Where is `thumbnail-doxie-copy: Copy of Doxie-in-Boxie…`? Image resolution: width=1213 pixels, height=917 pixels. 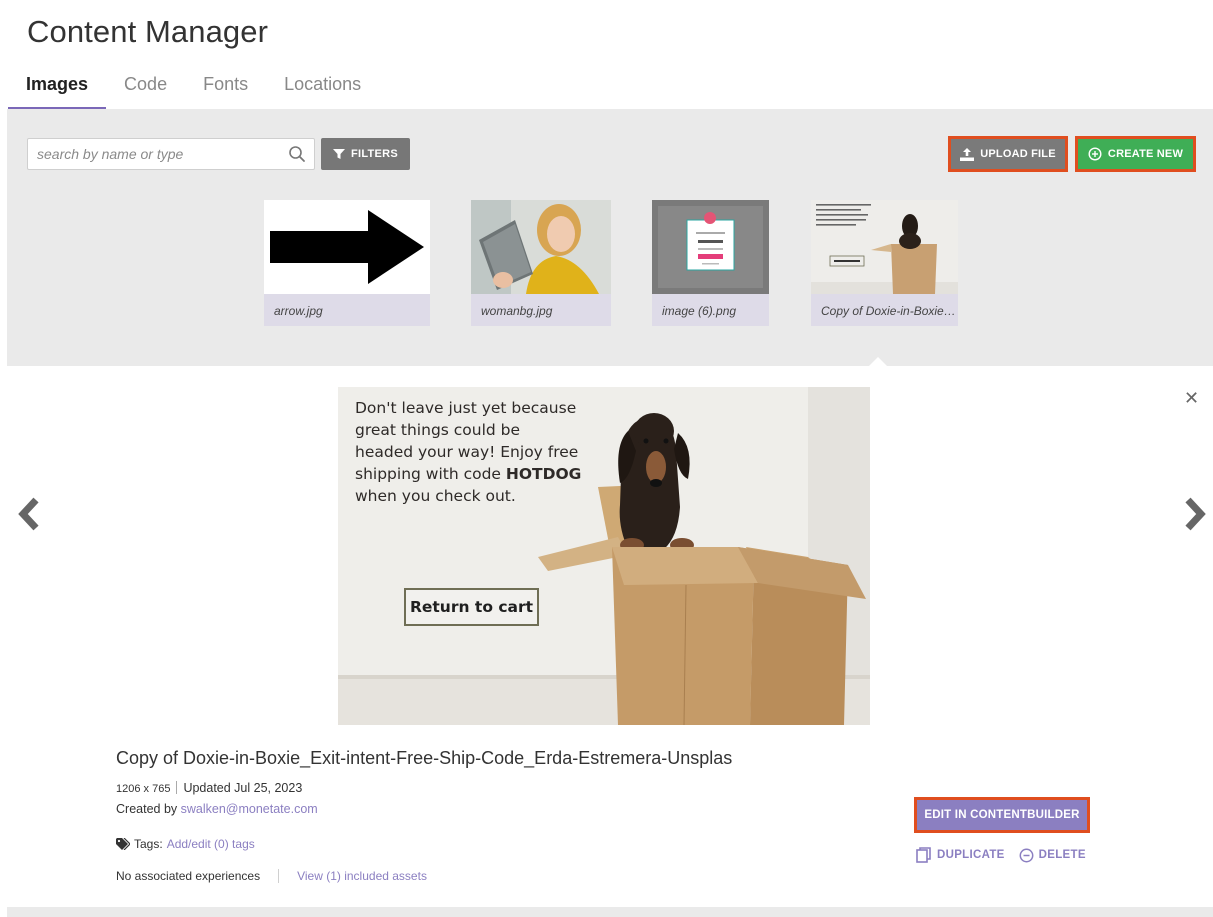
thumbnail-doxie-copy: Copy of Doxie-in-Boxie… is located at coordinates (884, 263).